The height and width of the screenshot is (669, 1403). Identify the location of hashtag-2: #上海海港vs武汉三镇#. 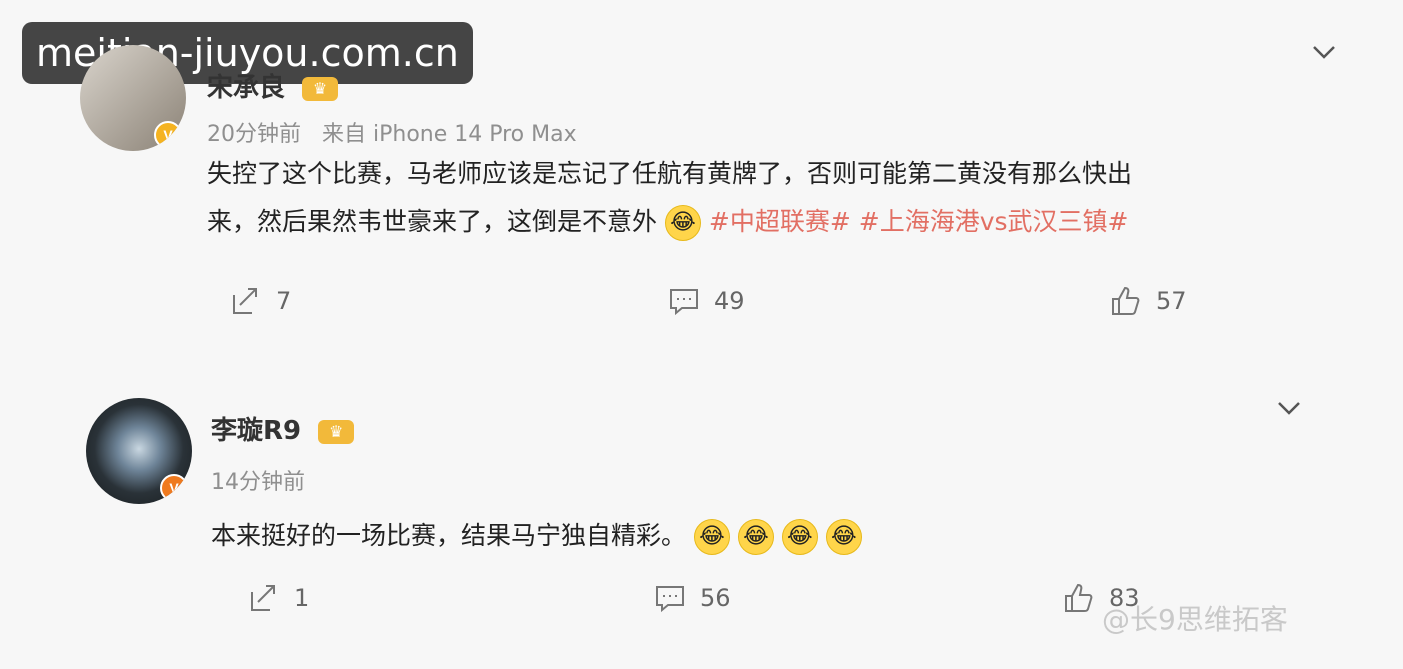
(994, 221).